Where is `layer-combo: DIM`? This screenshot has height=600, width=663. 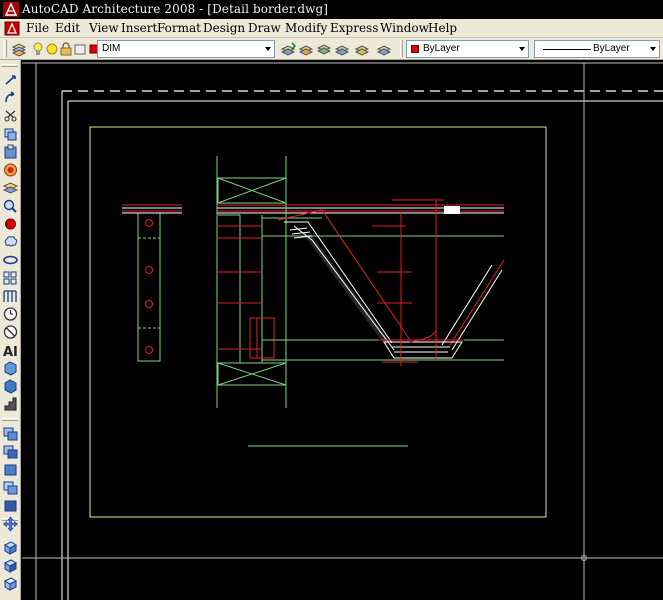
layer-combo: DIM is located at coordinates (186, 49).